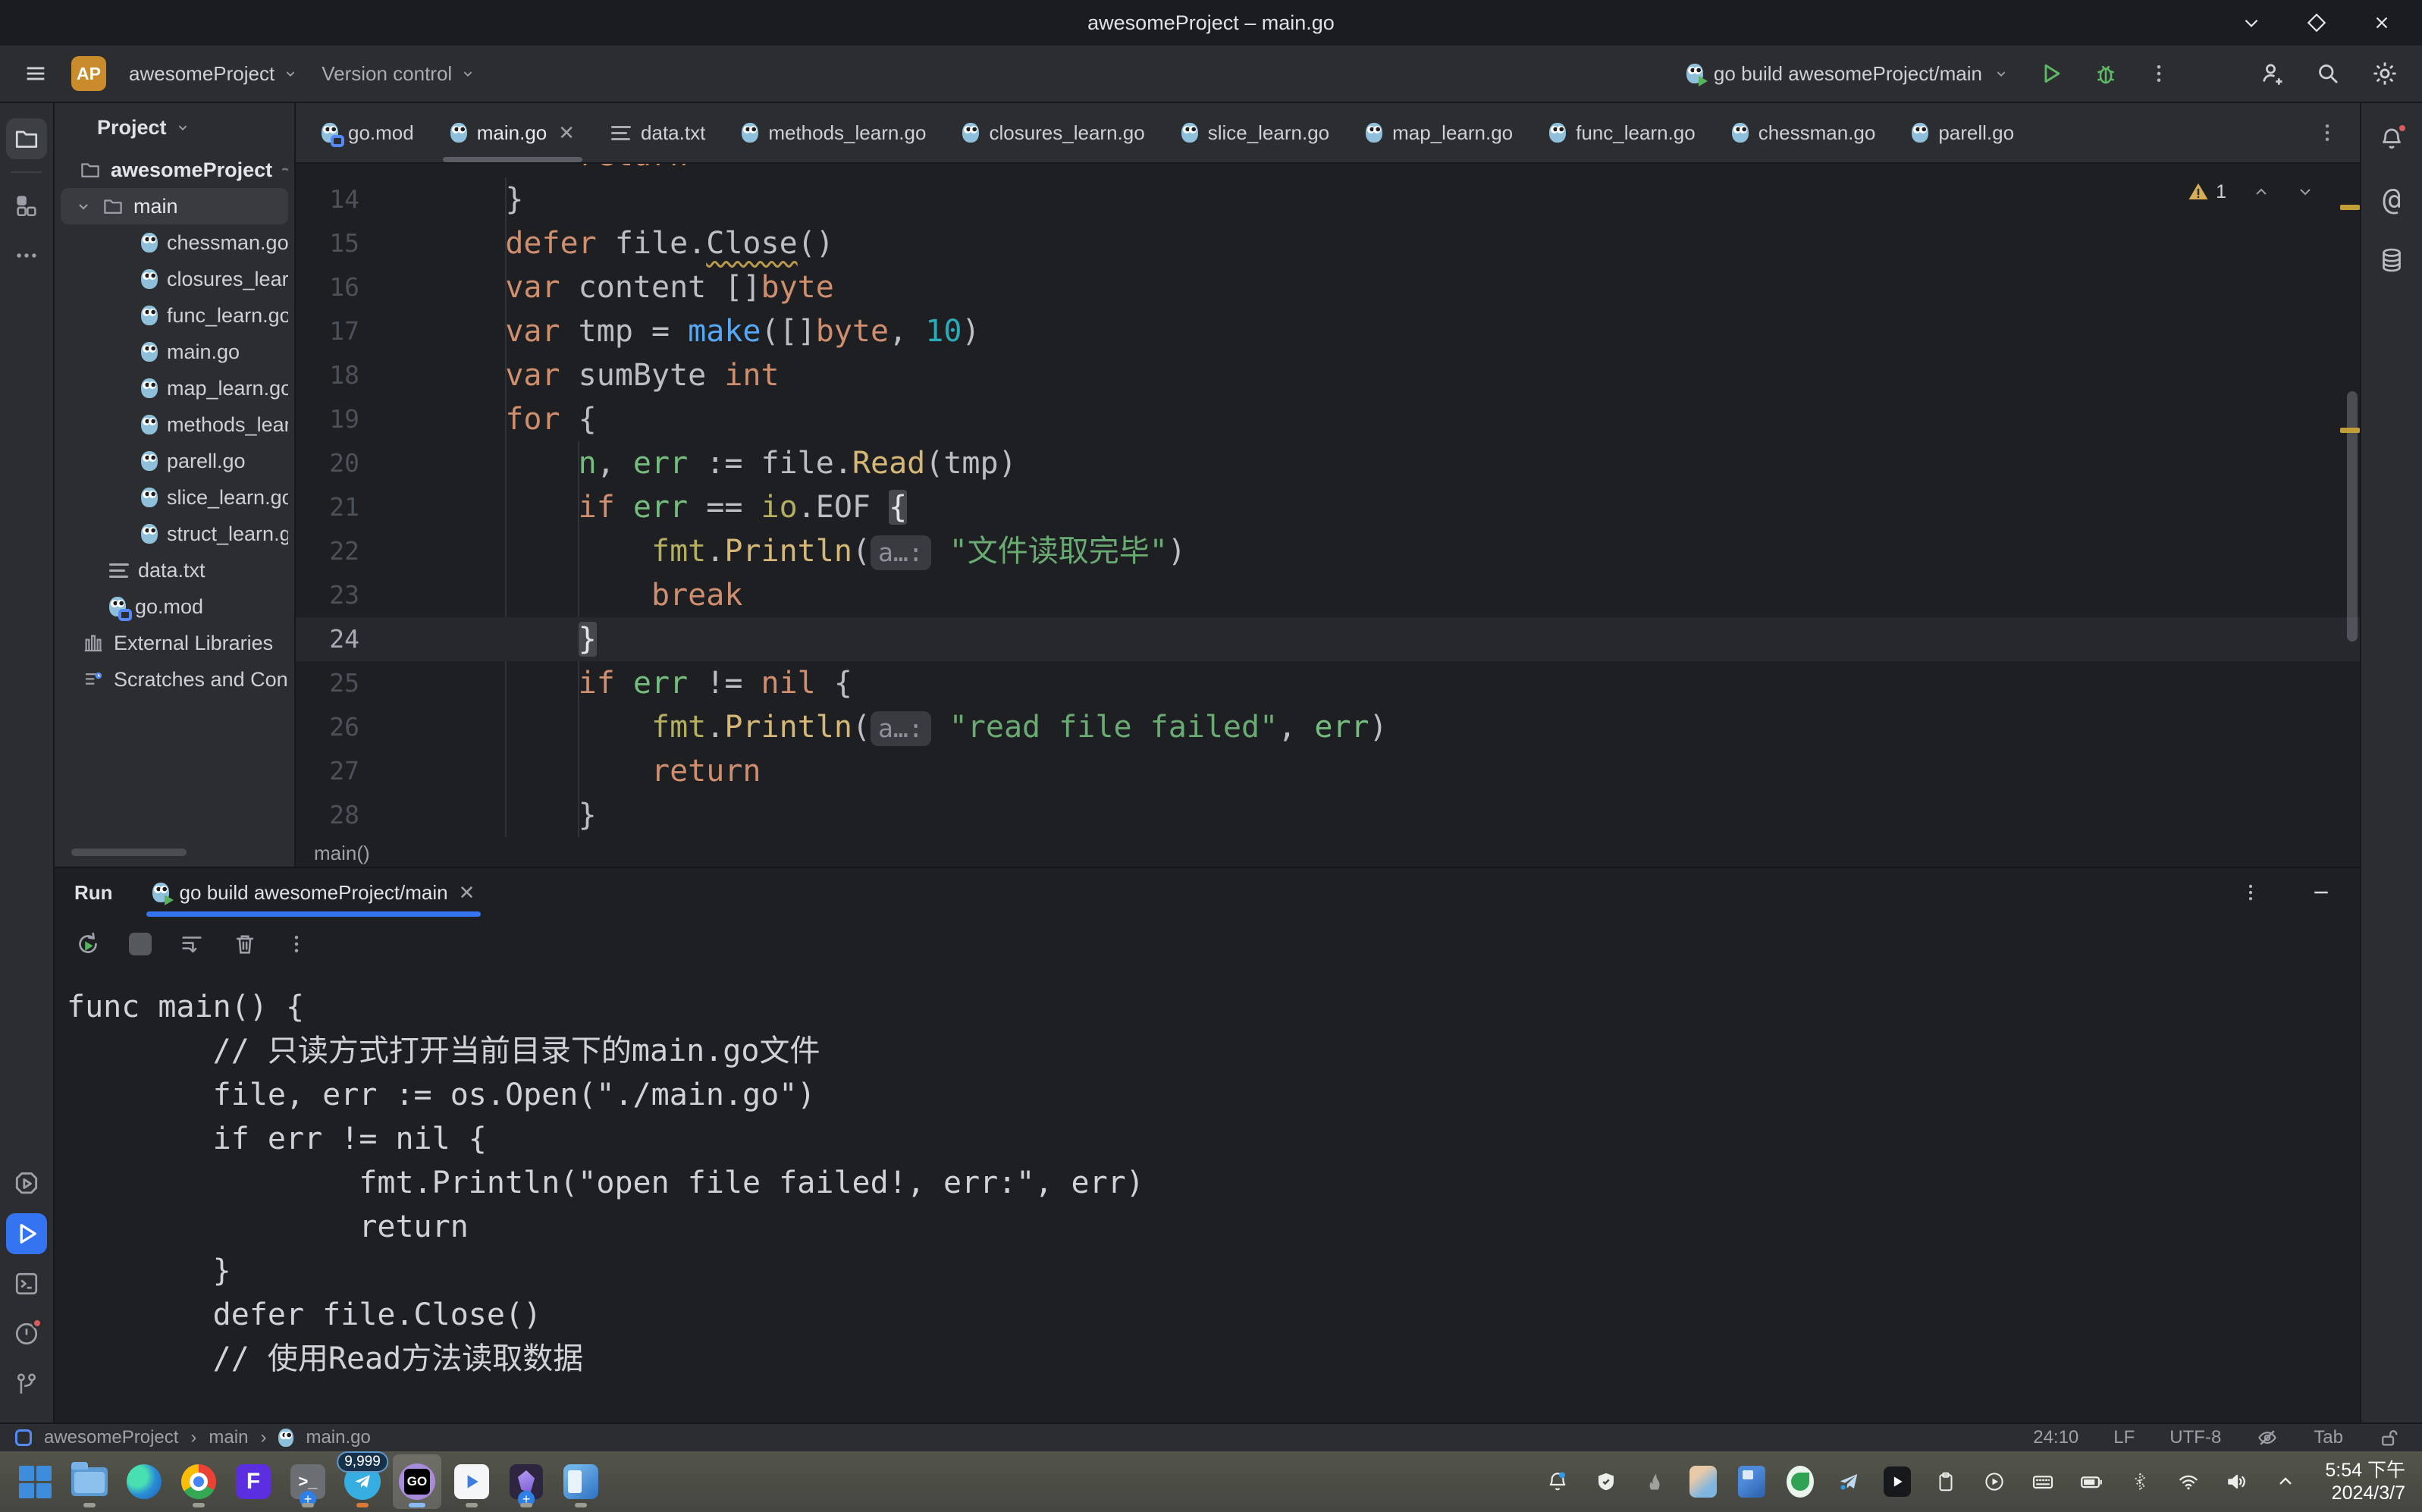  I want to click on taskbar-app-windows-start, so click(35, 1481).